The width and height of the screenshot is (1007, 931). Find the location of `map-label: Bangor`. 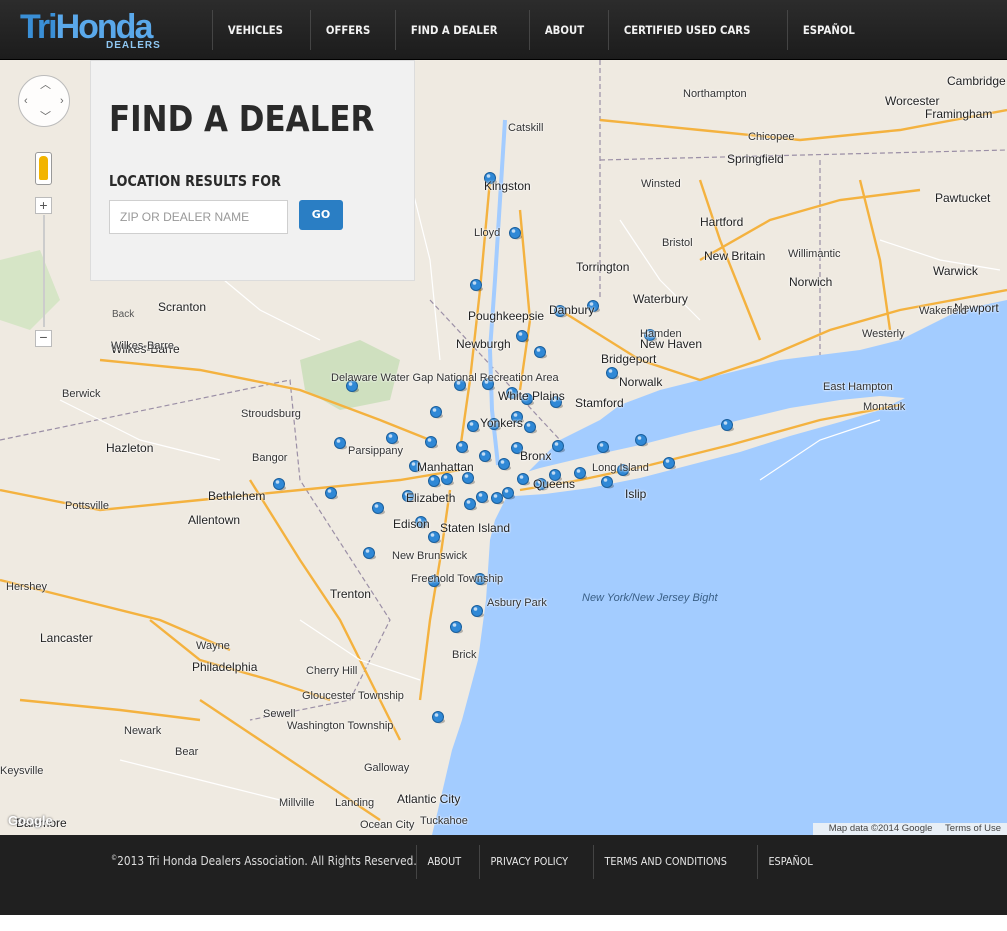

map-label: Bangor is located at coordinates (270, 458).